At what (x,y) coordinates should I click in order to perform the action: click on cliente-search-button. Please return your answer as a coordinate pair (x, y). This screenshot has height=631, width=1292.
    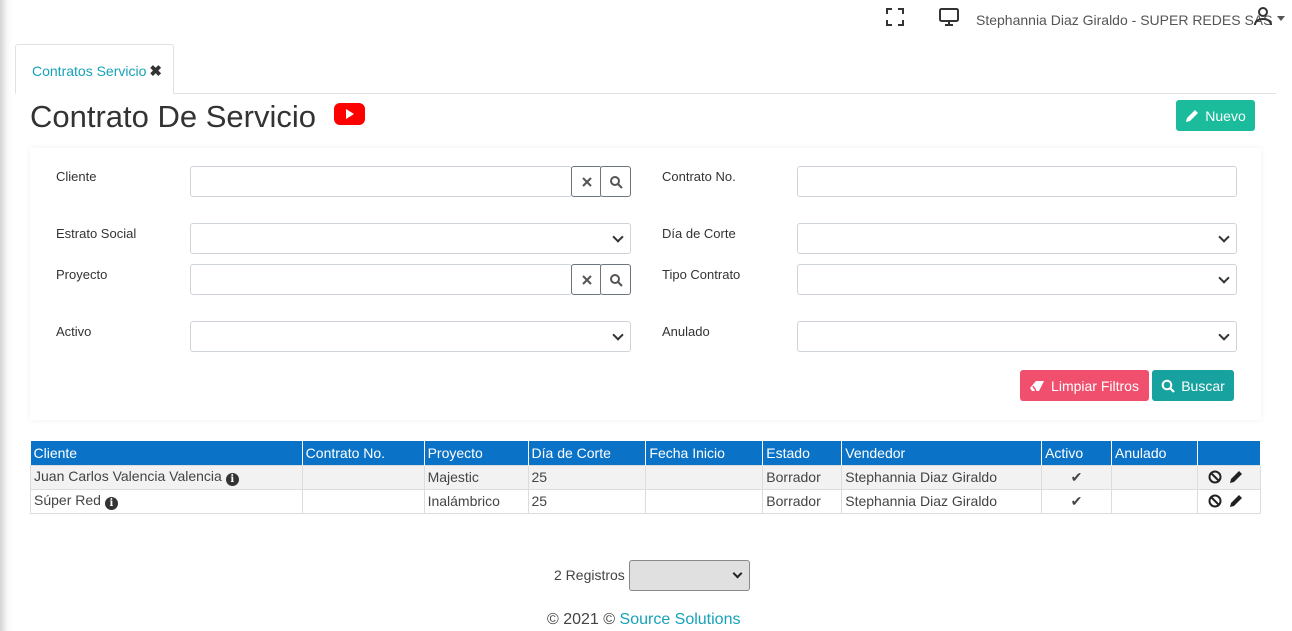
    Looking at the image, I should click on (615, 181).